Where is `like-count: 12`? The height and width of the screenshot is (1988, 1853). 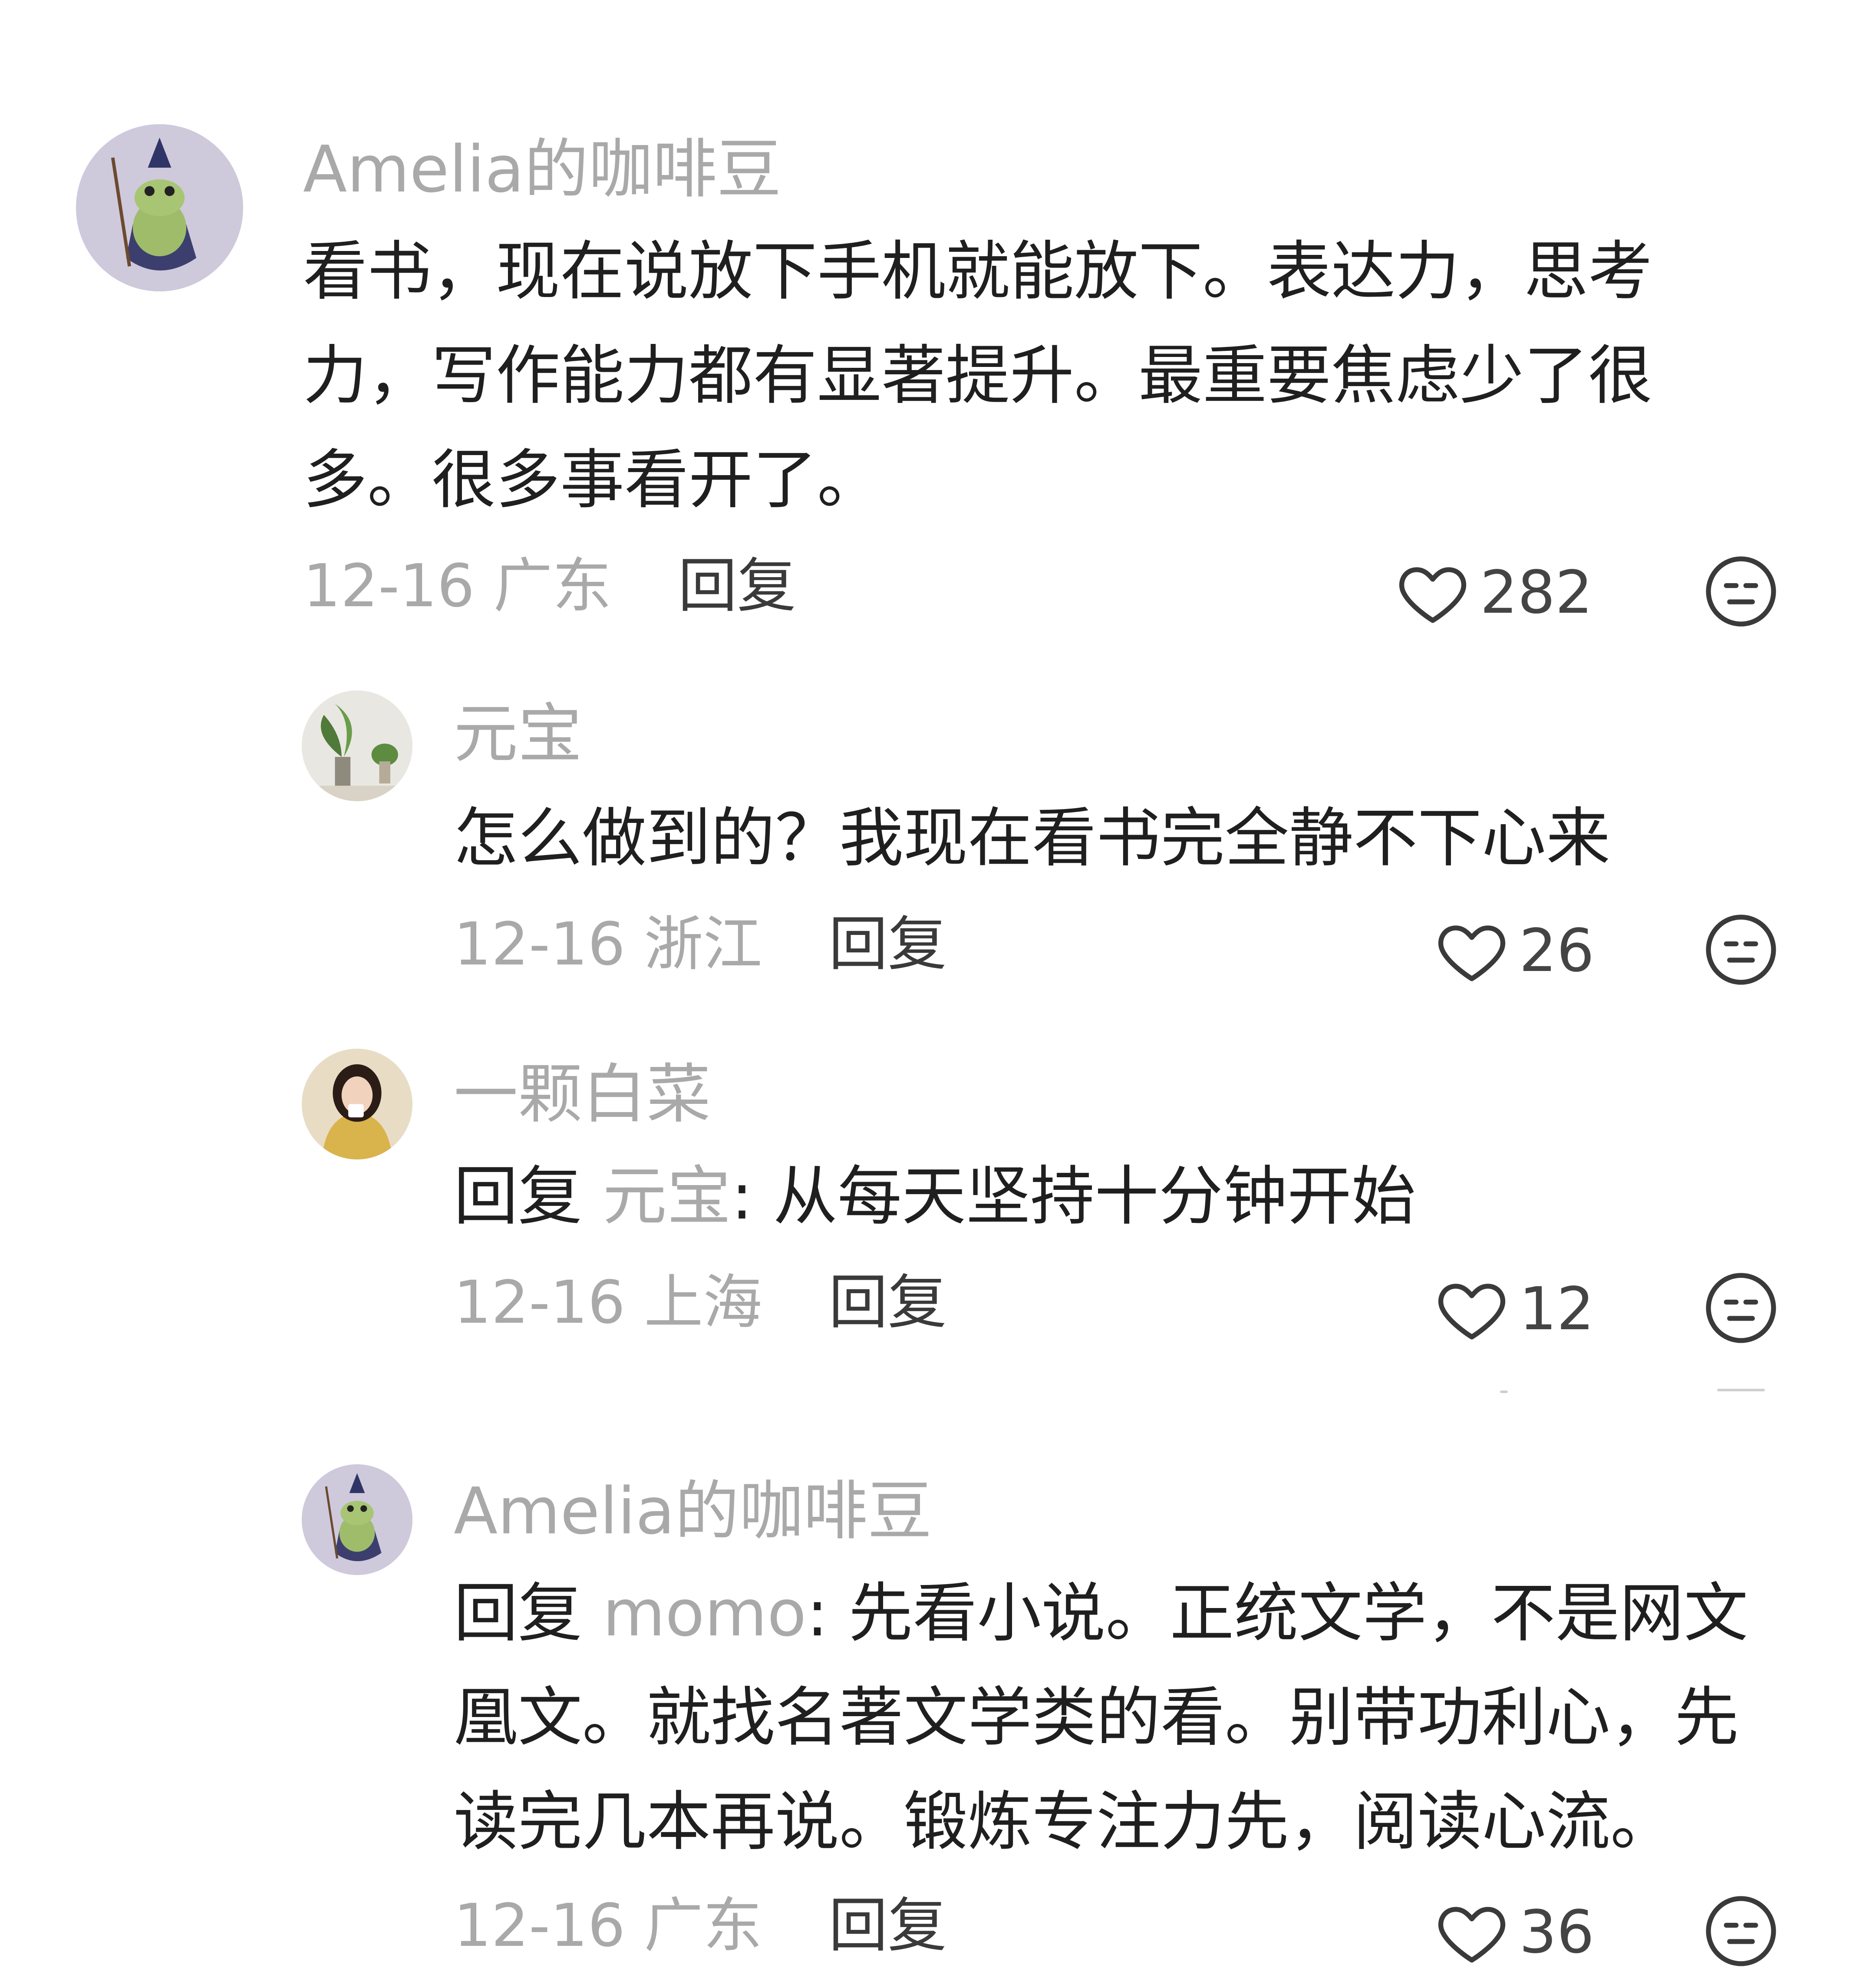
like-count: 12 is located at coordinates (1557, 1309).